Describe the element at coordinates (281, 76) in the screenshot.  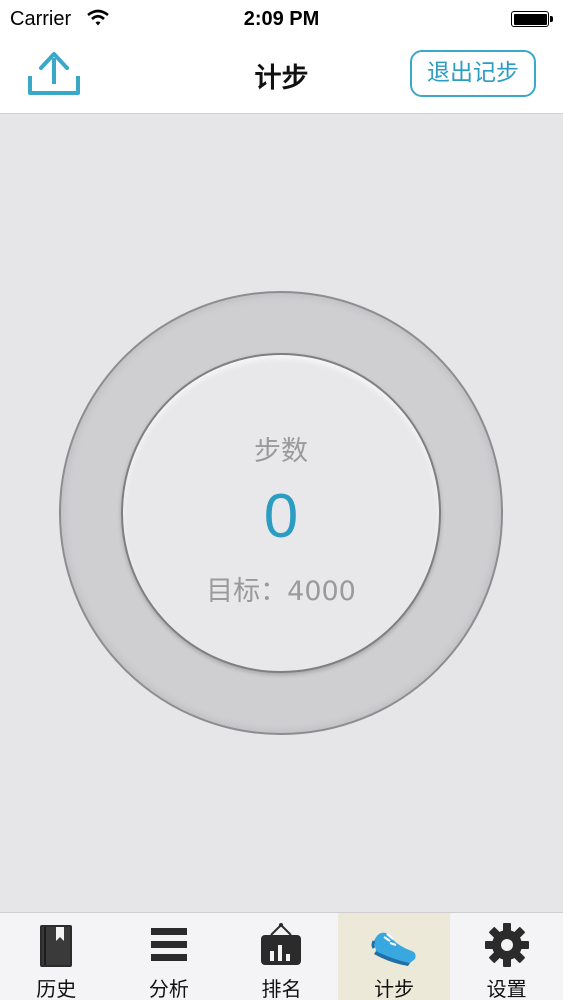
I see `navigation-bar: 计步 退出记步` at that location.